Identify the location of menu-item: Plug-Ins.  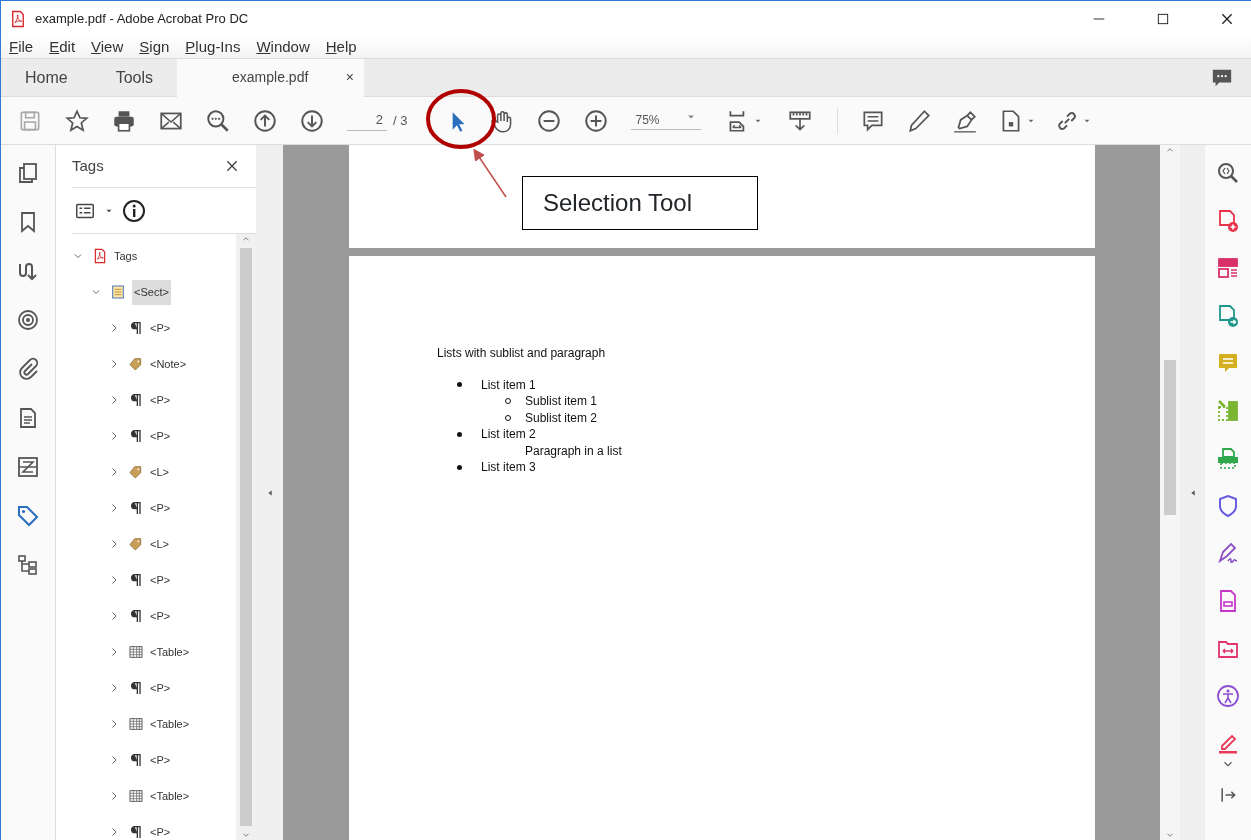
(213, 47).